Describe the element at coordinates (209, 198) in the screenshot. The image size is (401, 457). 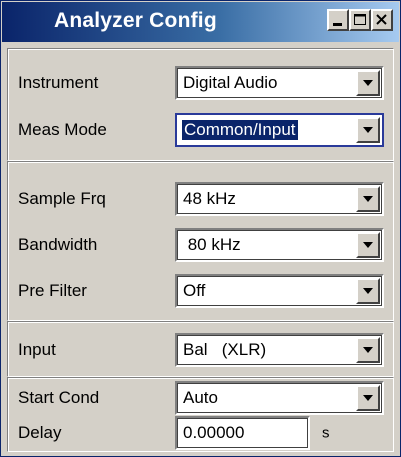
I see `sample-frq-value: 48 kHz` at that location.